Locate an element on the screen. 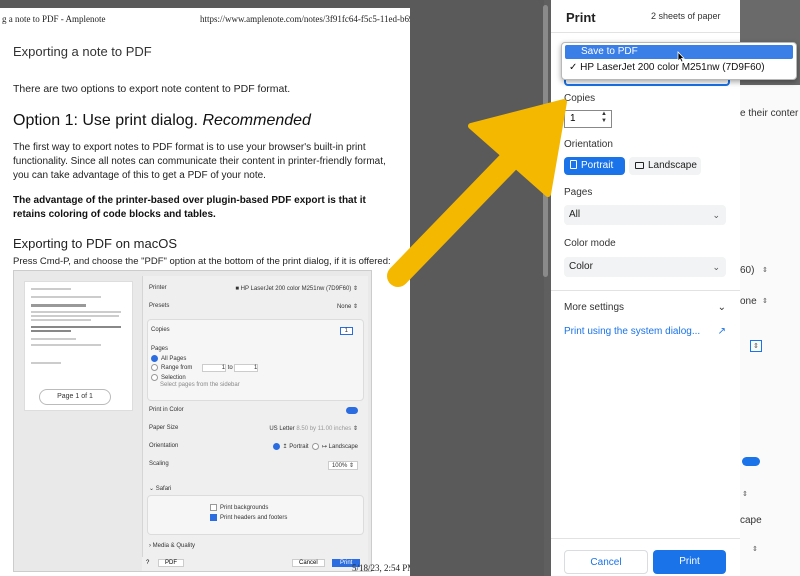 This screenshot has width=800, height=576. range-radio: Range from 1 to 1 is located at coordinates (254, 368).